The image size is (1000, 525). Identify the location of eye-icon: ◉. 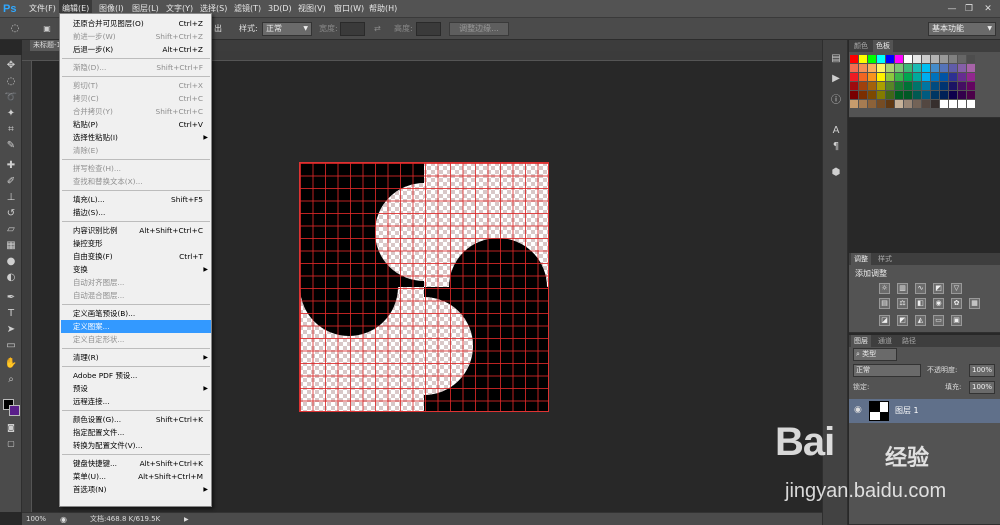
(858, 410).